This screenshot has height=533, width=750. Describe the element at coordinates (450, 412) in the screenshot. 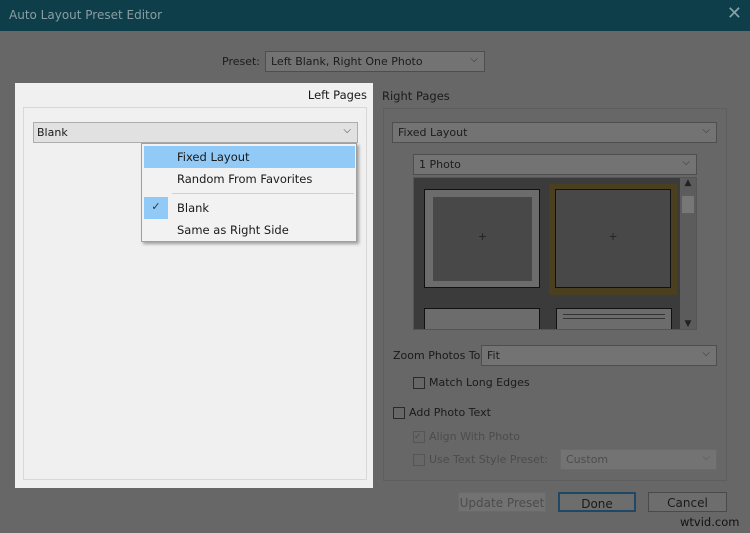

I see `add-photo-text-label: Add Photo Text` at that location.